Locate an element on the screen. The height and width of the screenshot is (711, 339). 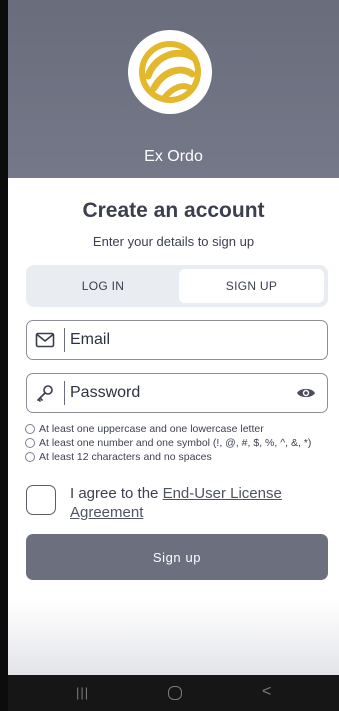
agree-checkbox is located at coordinates (41, 500).